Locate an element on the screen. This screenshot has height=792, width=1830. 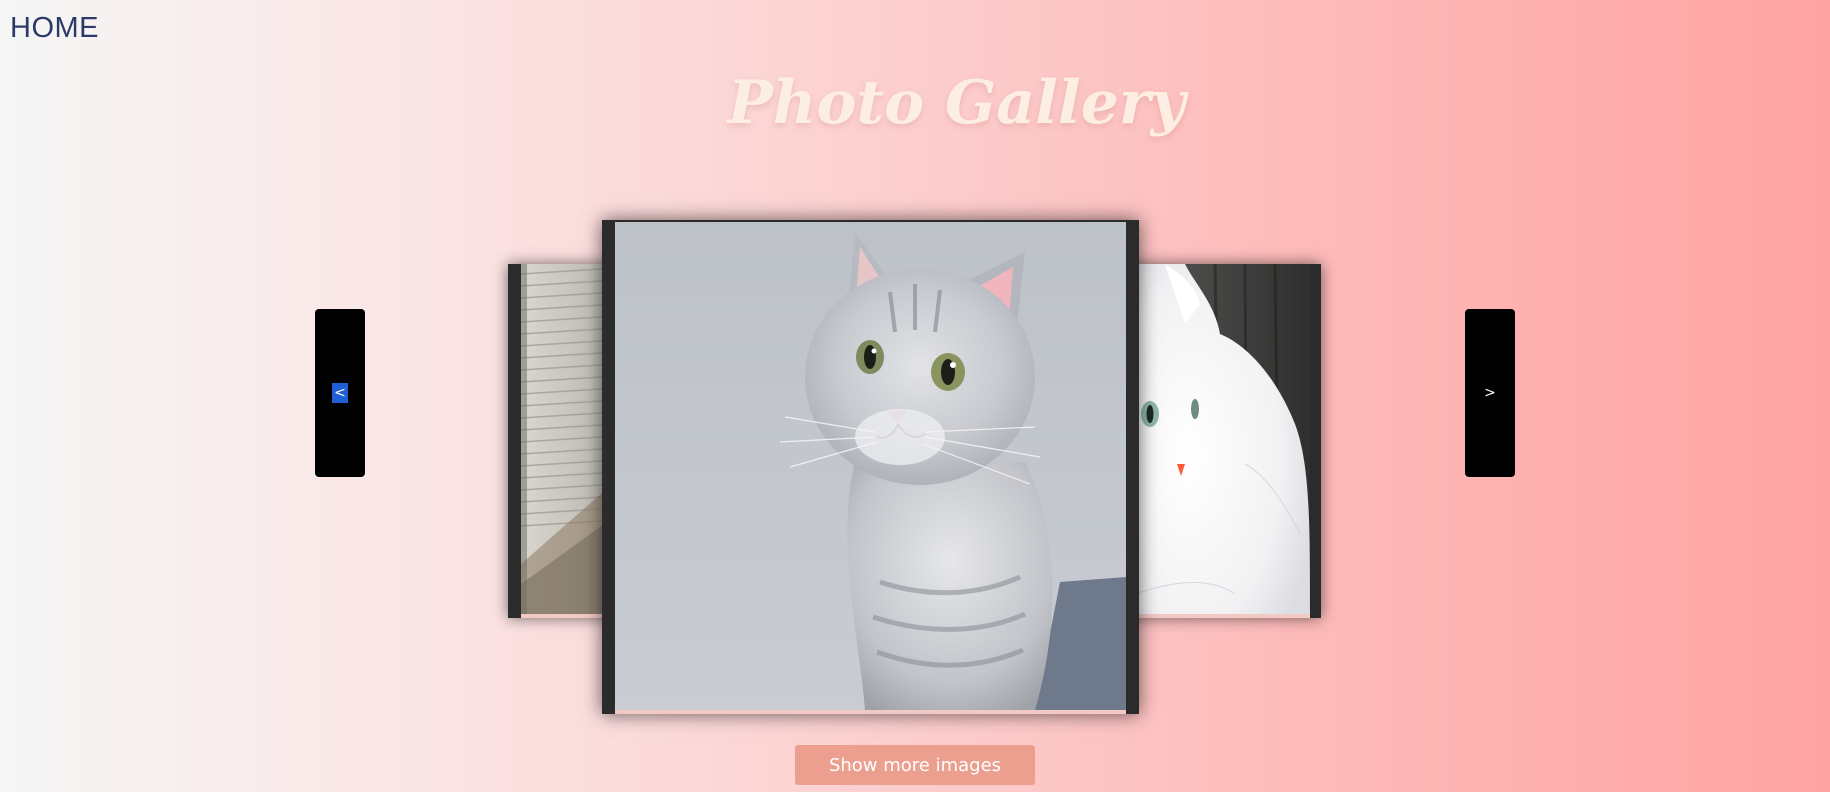
page-title: Photo Gallery is located at coordinates (956, 103).